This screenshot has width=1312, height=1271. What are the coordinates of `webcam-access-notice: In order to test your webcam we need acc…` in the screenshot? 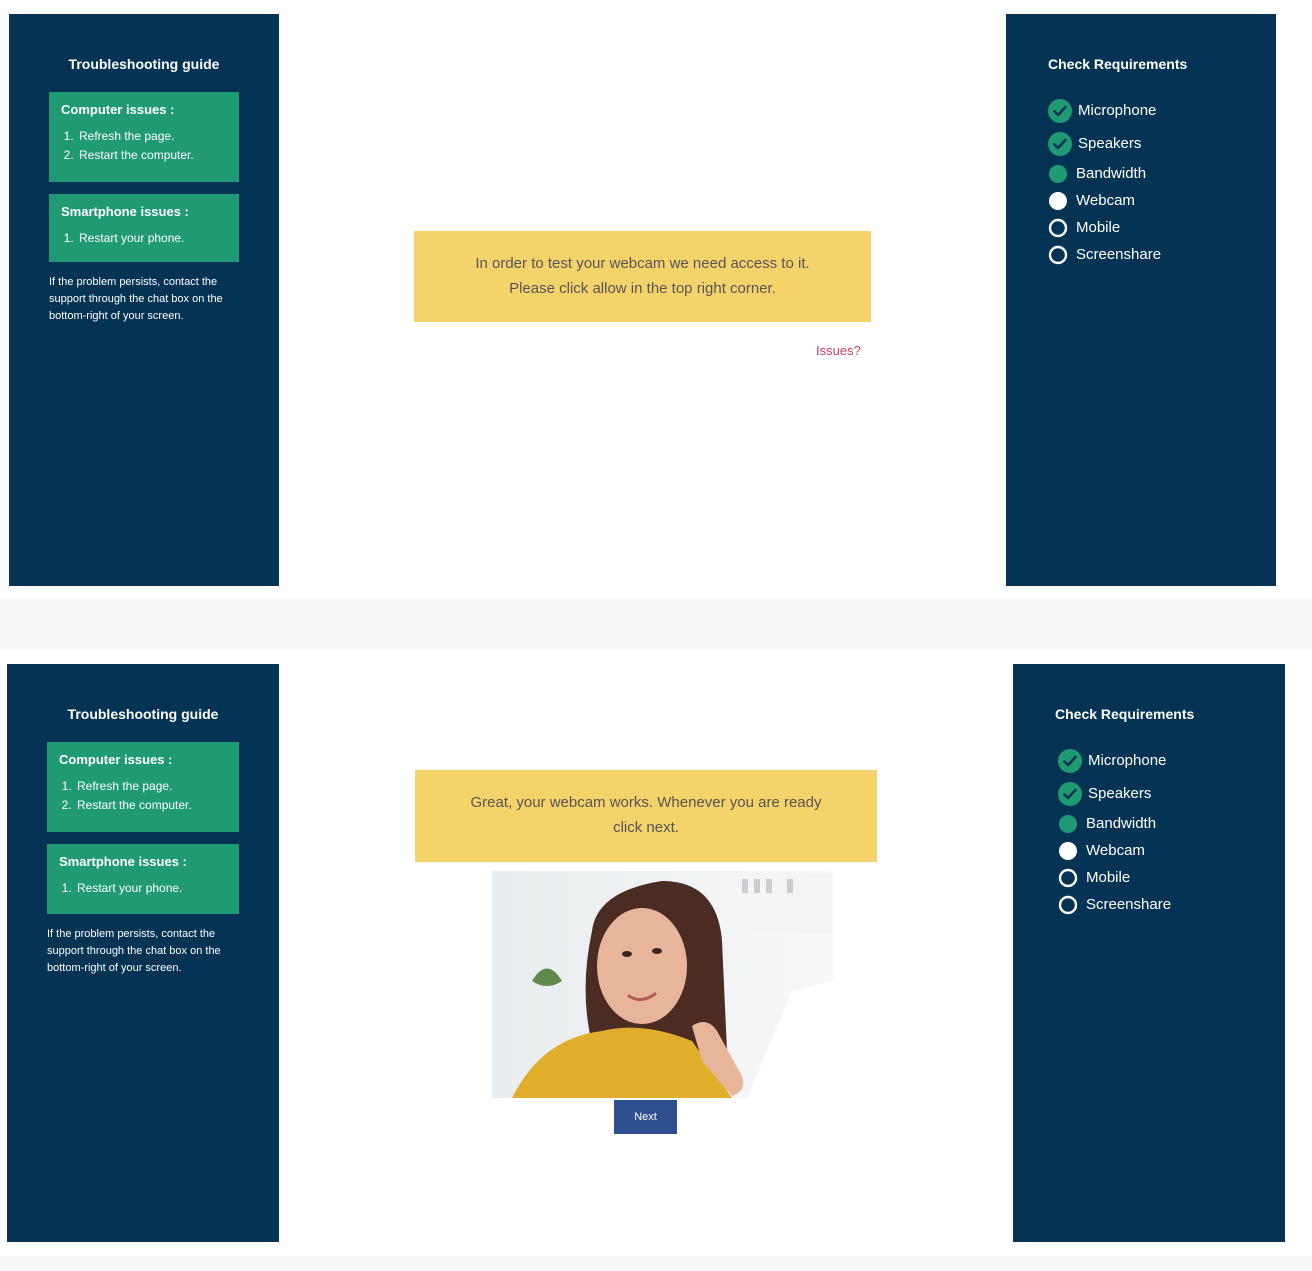 It's located at (642, 276).